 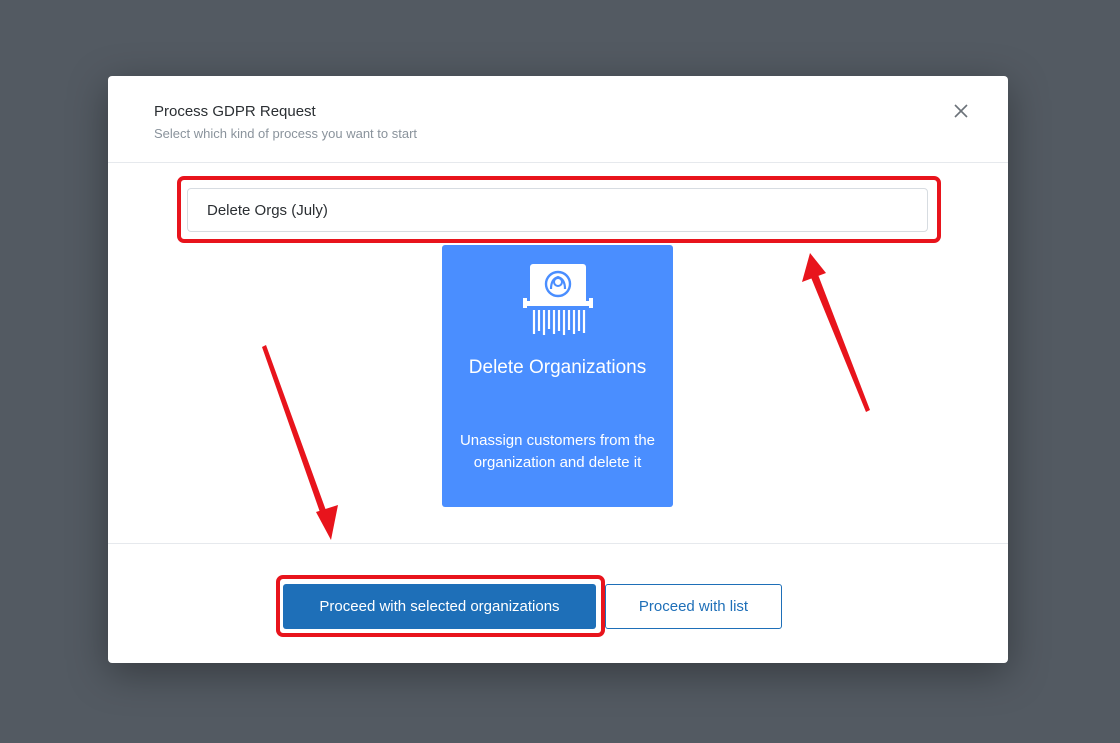 I want to click on proceed-selected-button: Proceed with selected organizations, so click(x=439, y=606).